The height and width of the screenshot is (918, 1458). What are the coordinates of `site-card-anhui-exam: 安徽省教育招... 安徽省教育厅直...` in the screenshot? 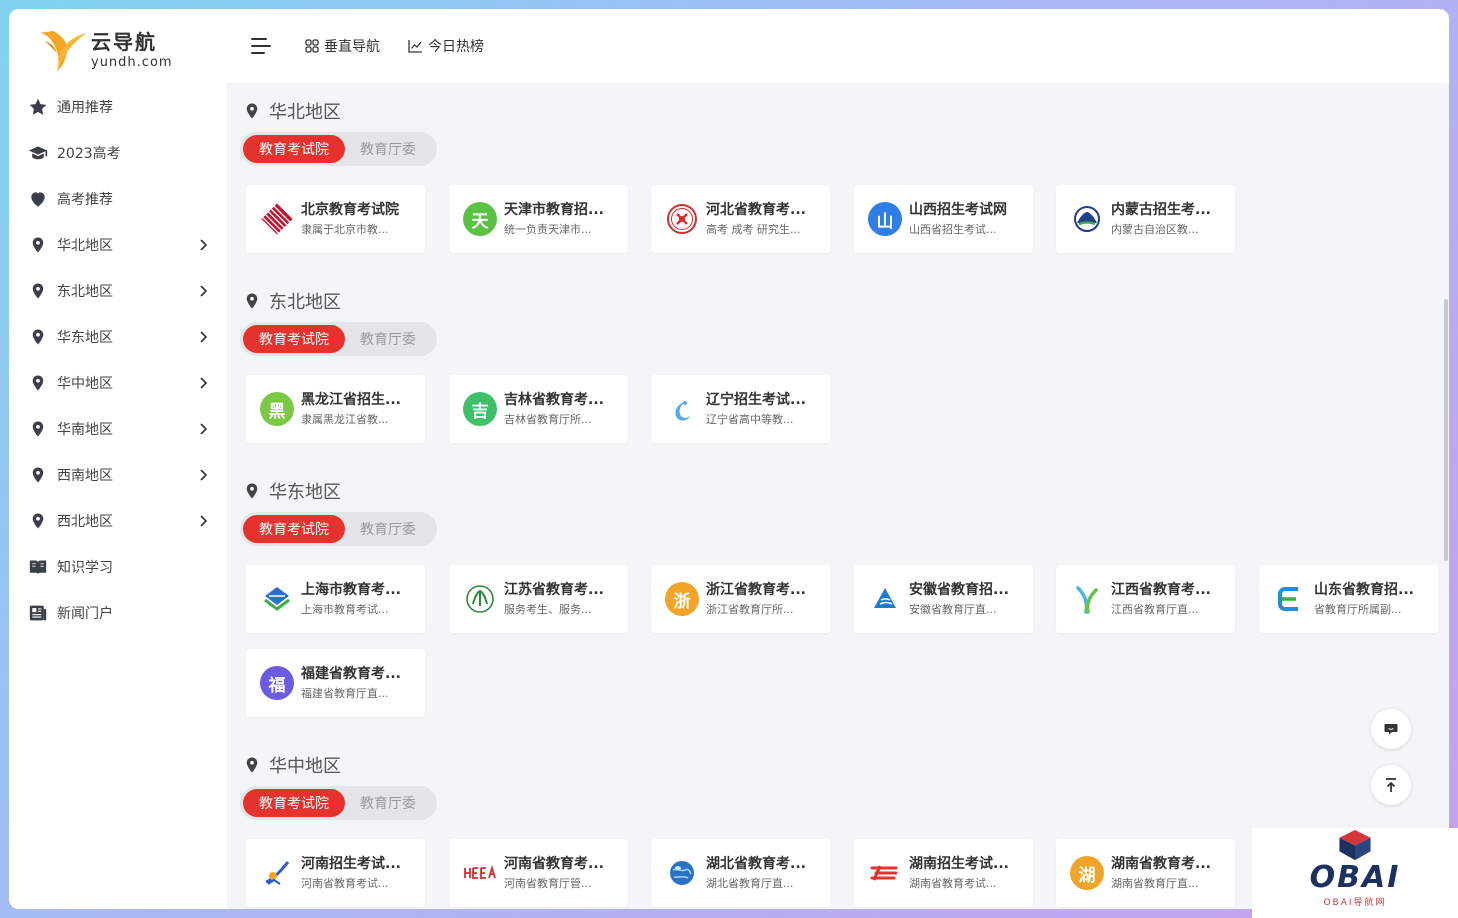 It's located at (943, 599).